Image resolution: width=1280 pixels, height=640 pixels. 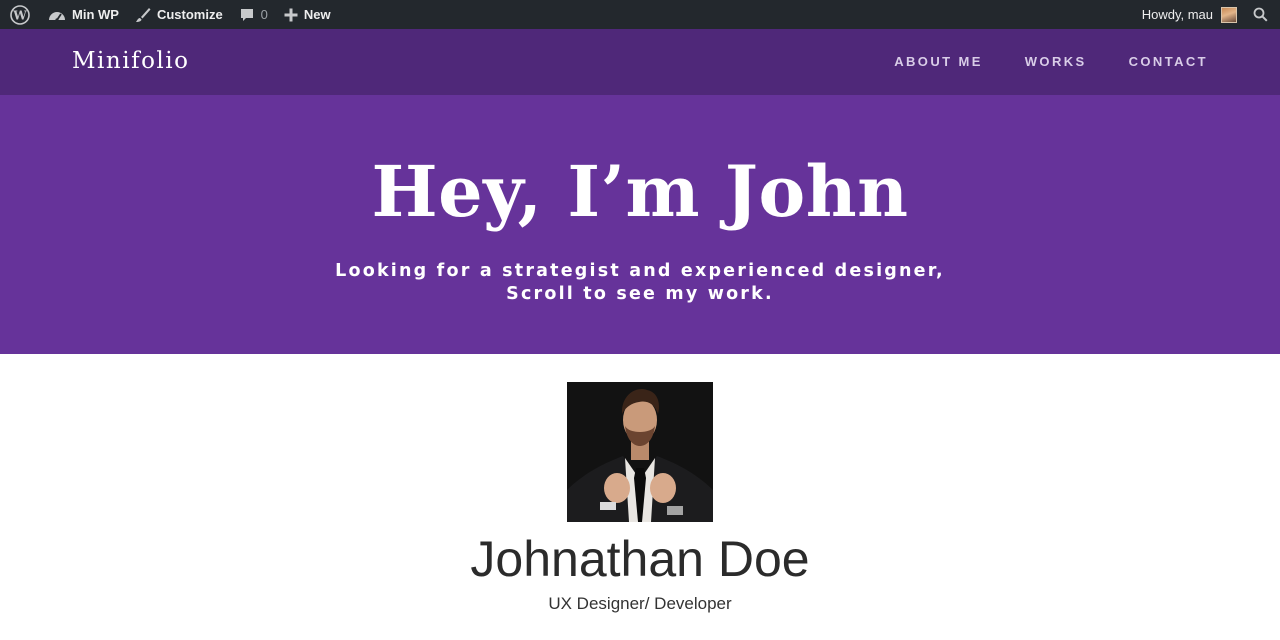 I want to click on adminbar-secondary: Howdy, mau, so click(x=1207, y=14).